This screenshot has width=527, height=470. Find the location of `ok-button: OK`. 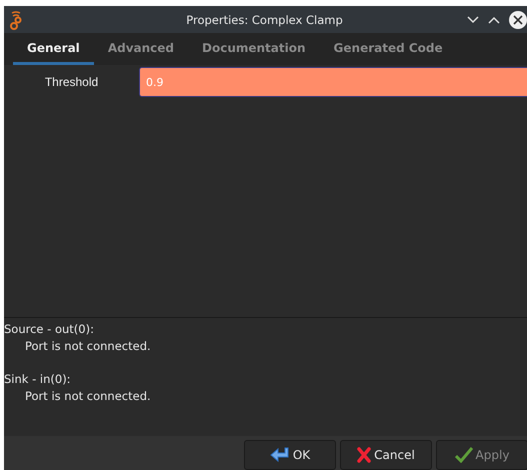

ok-button: OK is located at coordinates (290, 455).